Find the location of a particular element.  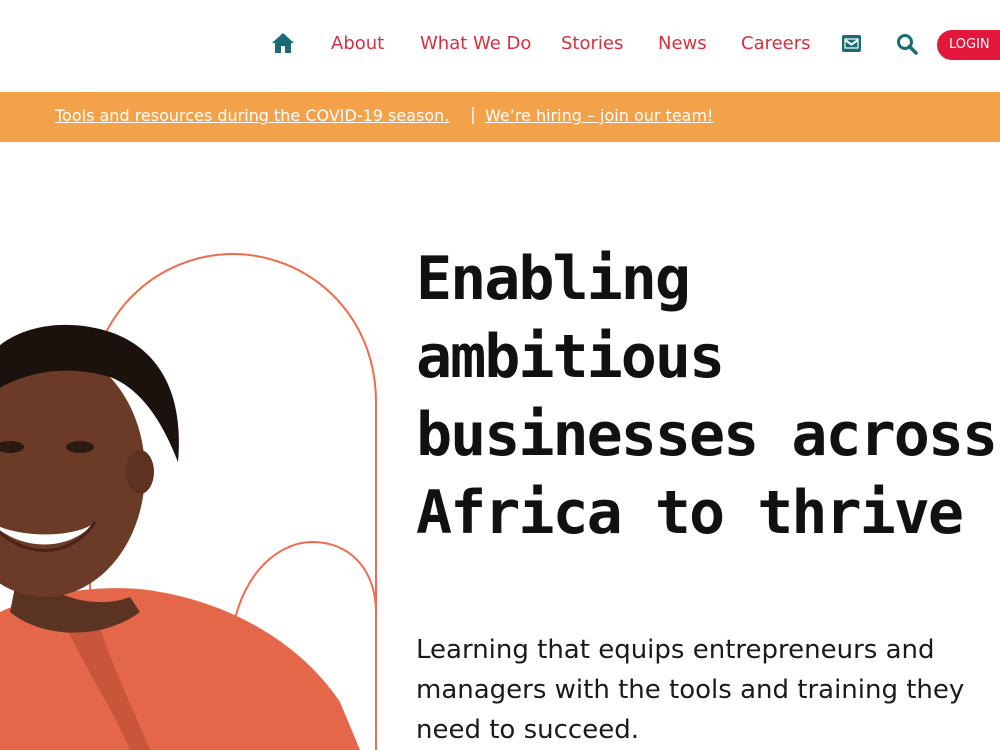

nav-link-about: About is located at coordinates (357, 43).